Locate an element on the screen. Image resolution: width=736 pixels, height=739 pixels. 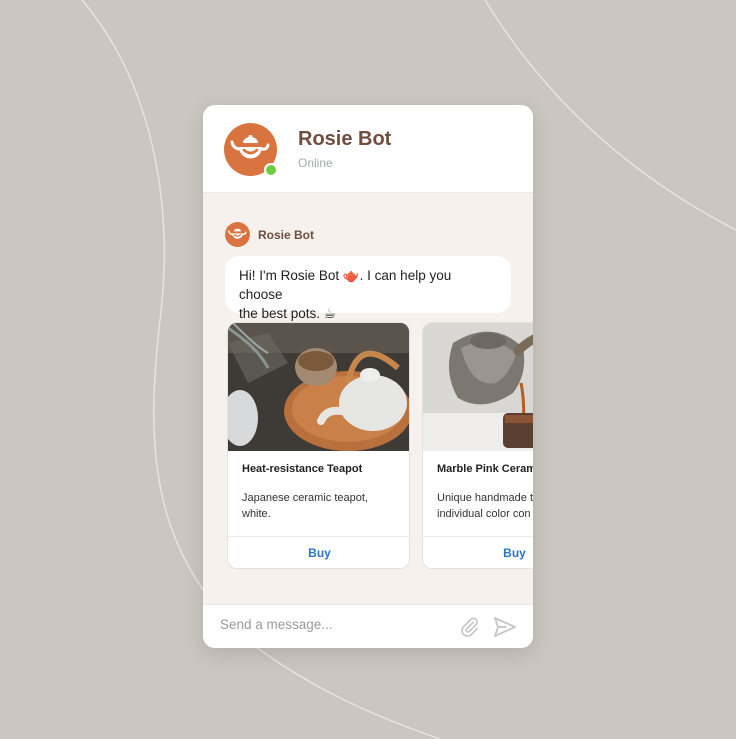
product-description-line-2: white. is located at coordinates (256, 514).